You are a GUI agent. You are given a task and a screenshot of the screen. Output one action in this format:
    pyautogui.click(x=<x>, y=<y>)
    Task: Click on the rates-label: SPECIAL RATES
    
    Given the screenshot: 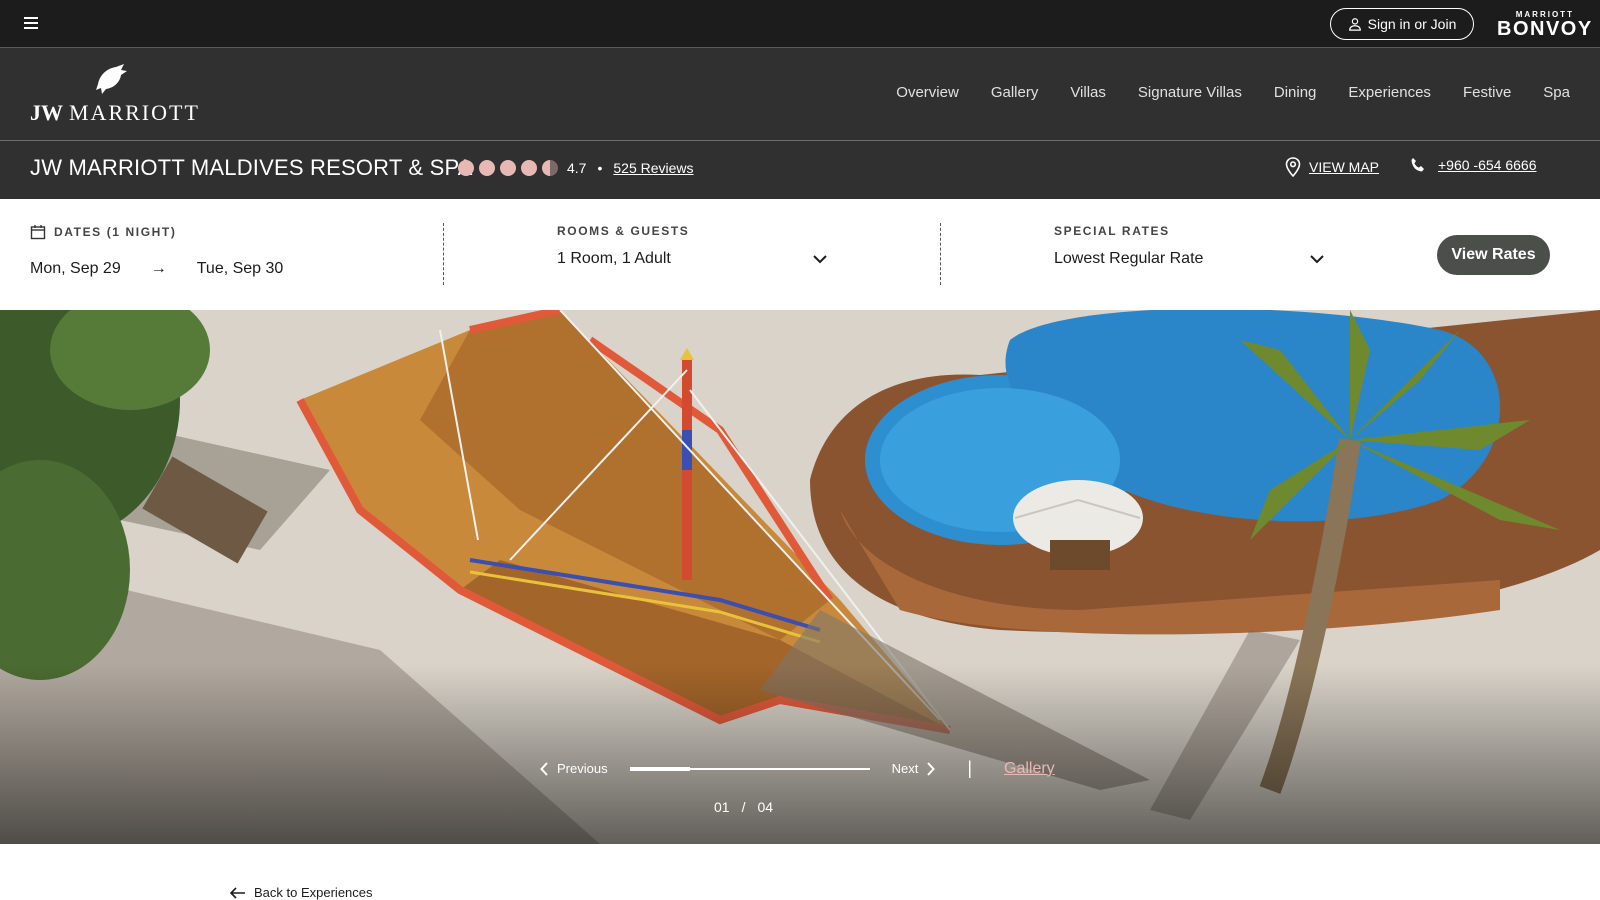 What is the action you would take?
    pyautogui.click(x=1112, y=231)
    